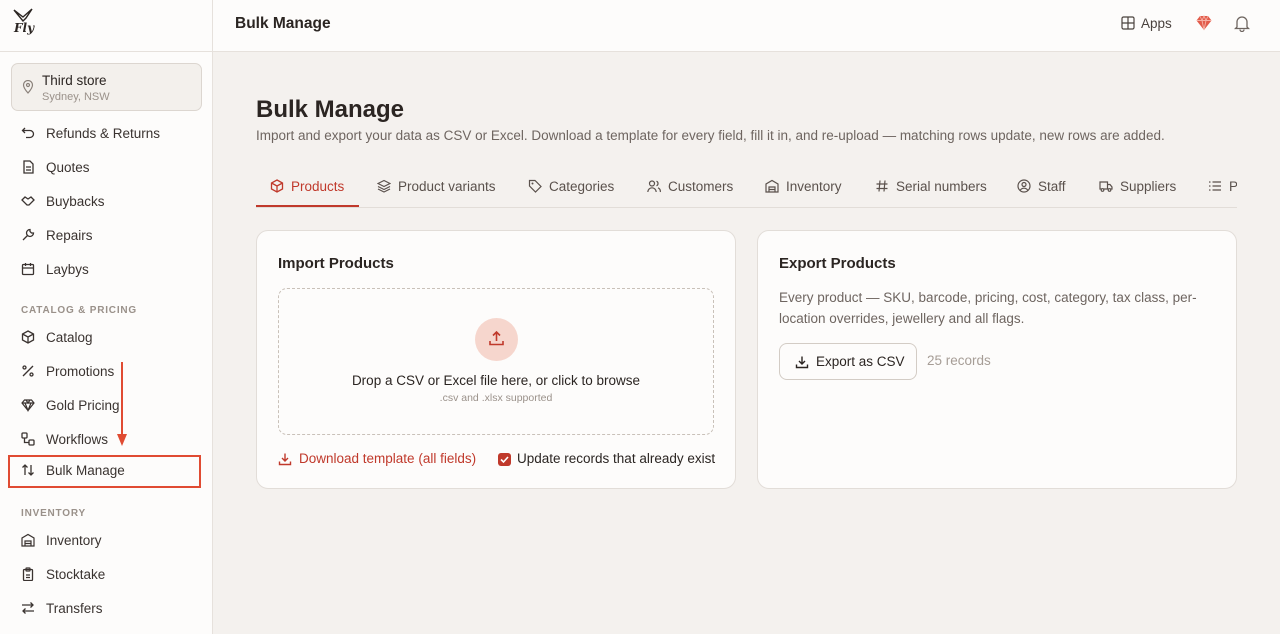 The height and width of the screenshot is (634, 1280). Describe the element at coordinates (104, 541) in the screenshot. I see `sidebar-item-inventory: Inventory` at that location.